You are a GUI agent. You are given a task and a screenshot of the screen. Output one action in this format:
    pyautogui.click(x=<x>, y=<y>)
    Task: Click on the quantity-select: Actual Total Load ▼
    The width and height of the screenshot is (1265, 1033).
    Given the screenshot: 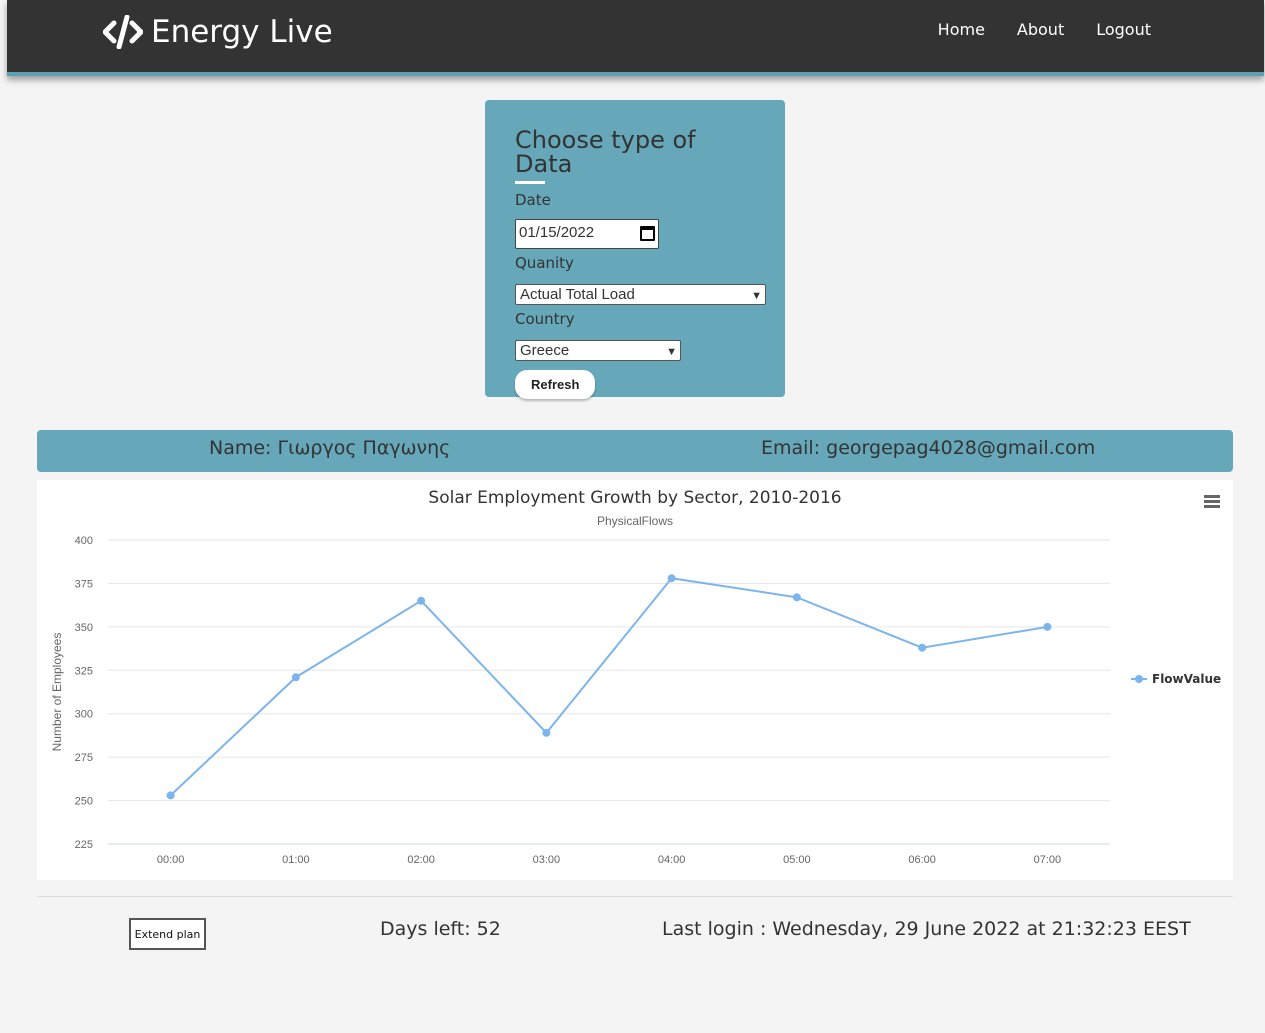 What is the action you would take?
    pyautogui.click(x=640, y=294)
    